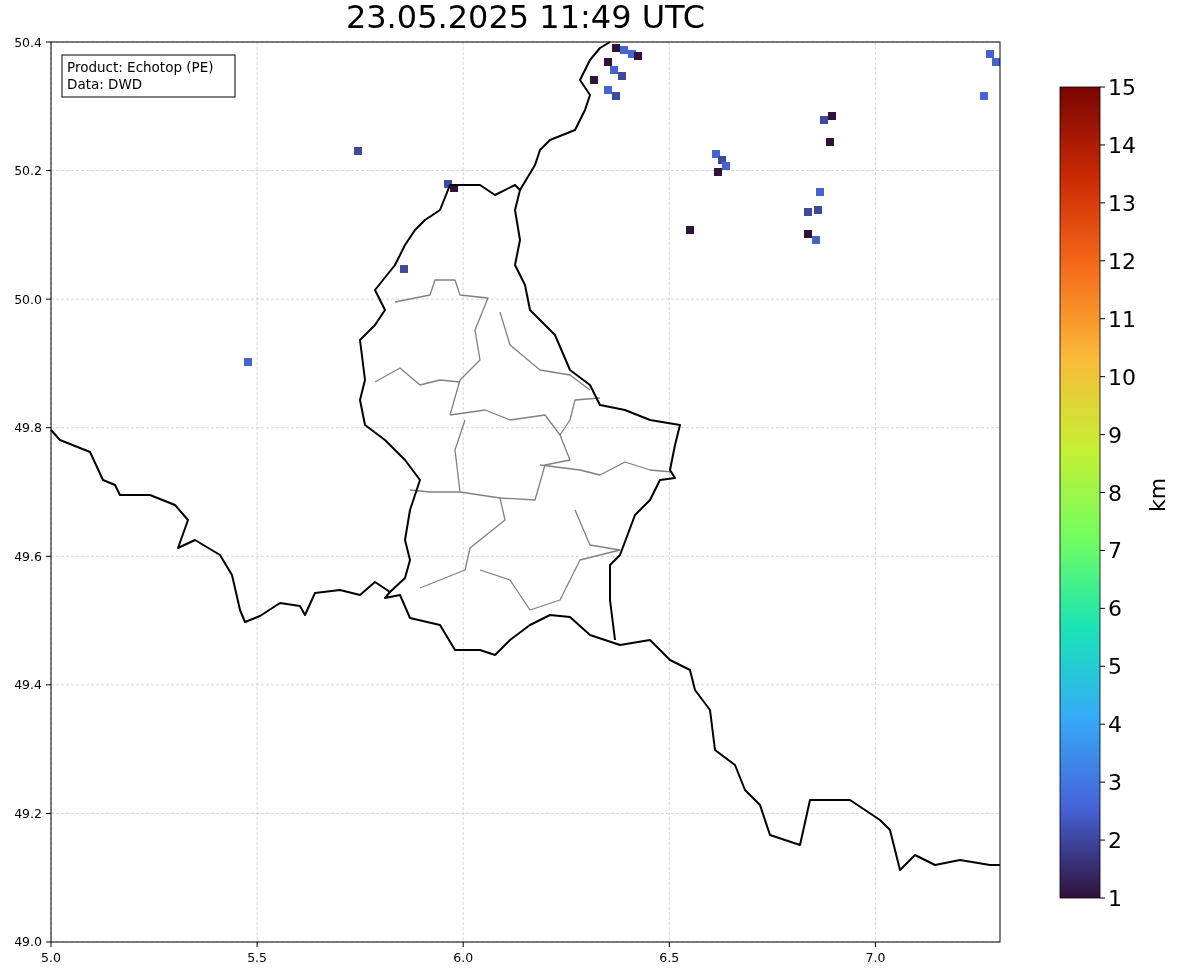  I want to click on colorbar-tick-label: 14, so click(1122, 145).